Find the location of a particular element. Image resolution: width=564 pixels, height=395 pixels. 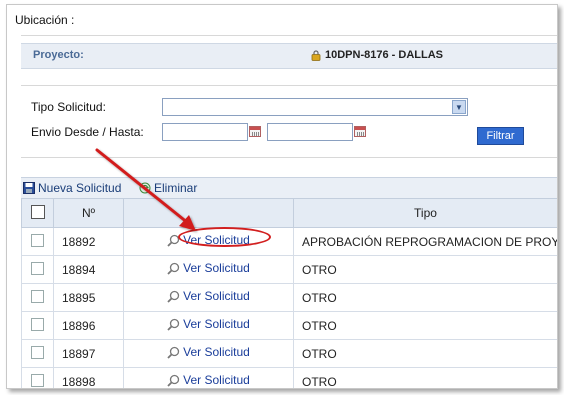

new-request-button: Nueva Solicitud is located at coordinates (72, 188).